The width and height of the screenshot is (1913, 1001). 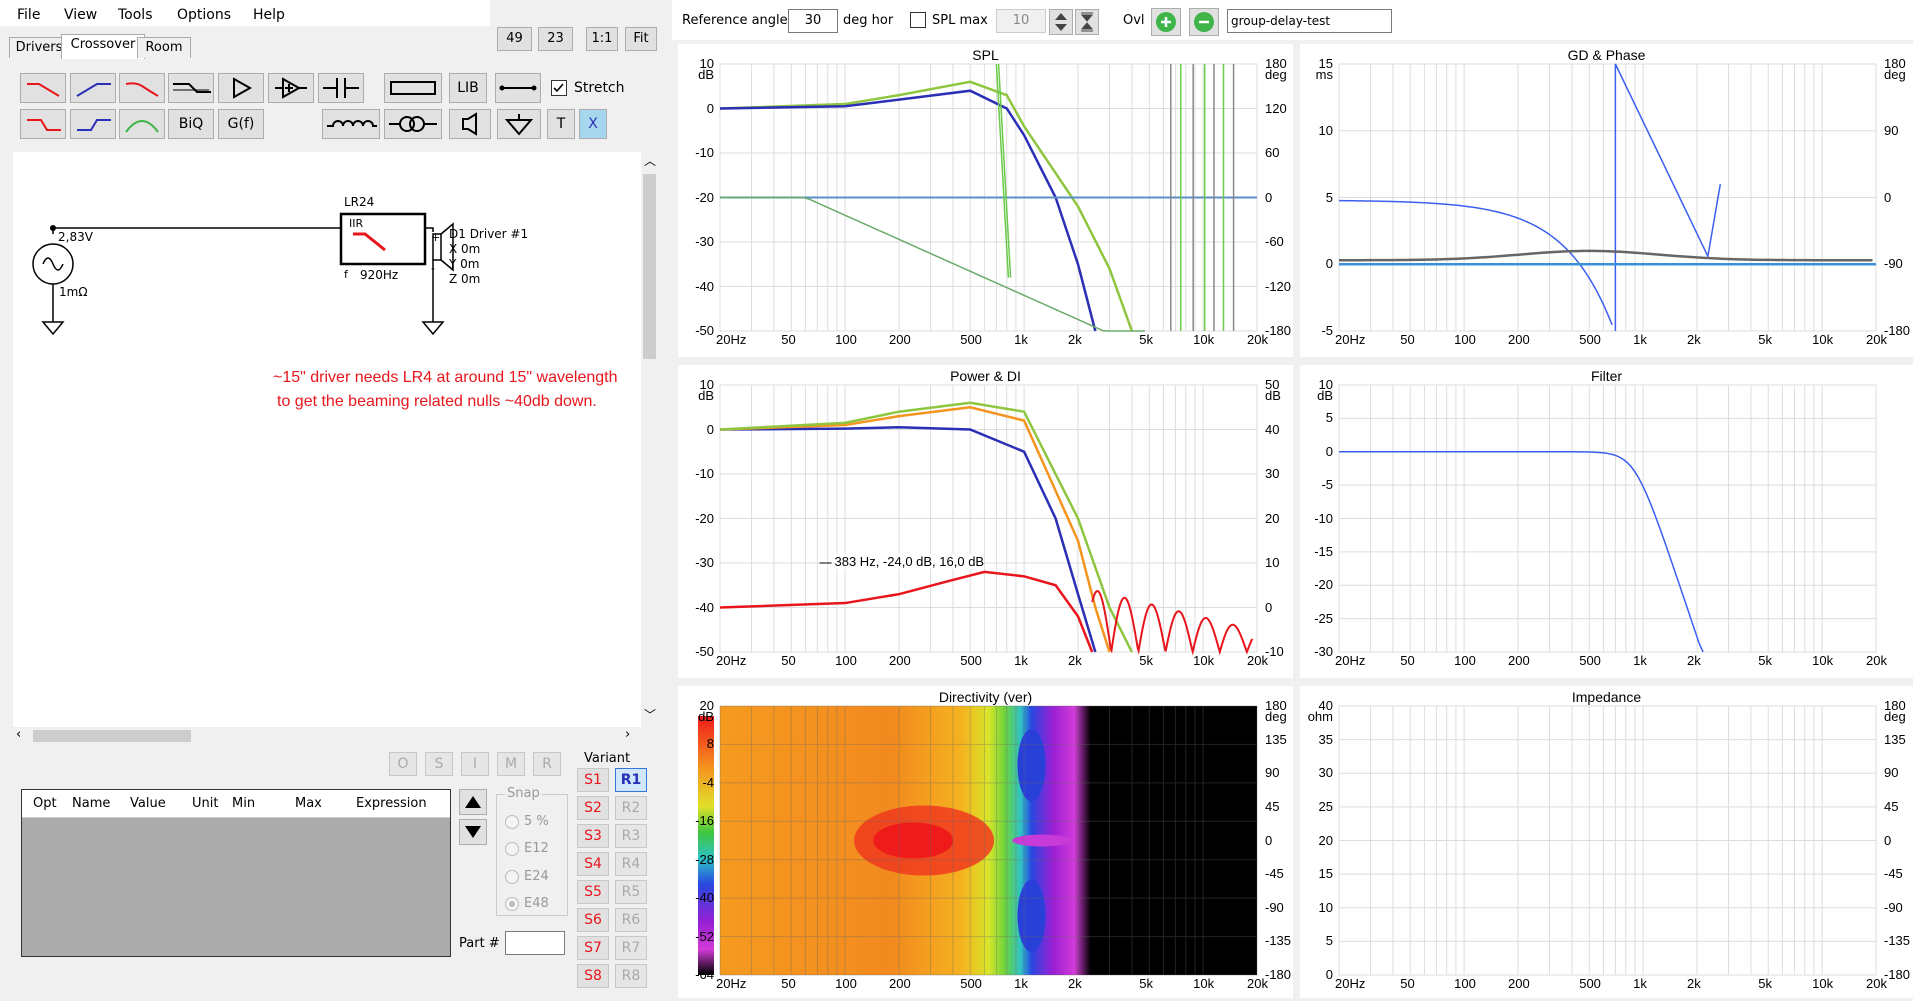 I want to click on capacitor-tool, so click(x=341, y=88).